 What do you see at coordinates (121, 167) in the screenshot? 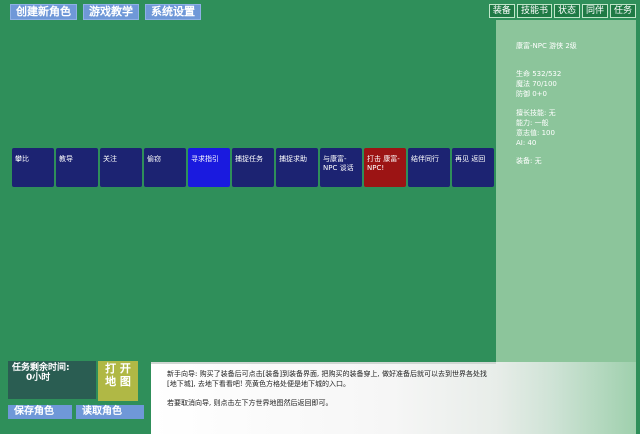
I see `action-follow-button: 关注` at bounding box center [121, 167].